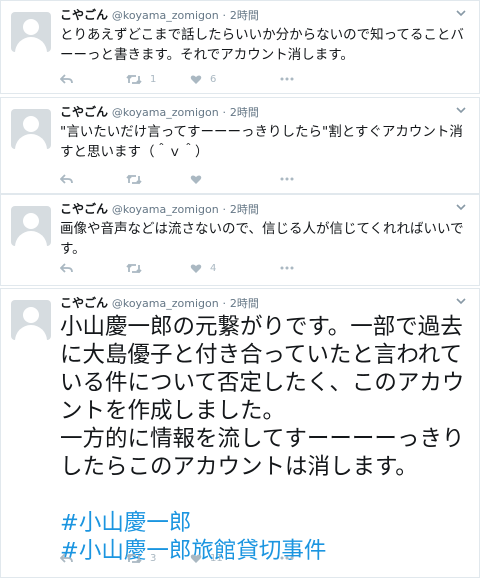 This screenshot has height=578, width=480. What do you see at coordinates (235, 79) in the screenshot?
I see `like-button: 6` at bounding box center [235, 79].